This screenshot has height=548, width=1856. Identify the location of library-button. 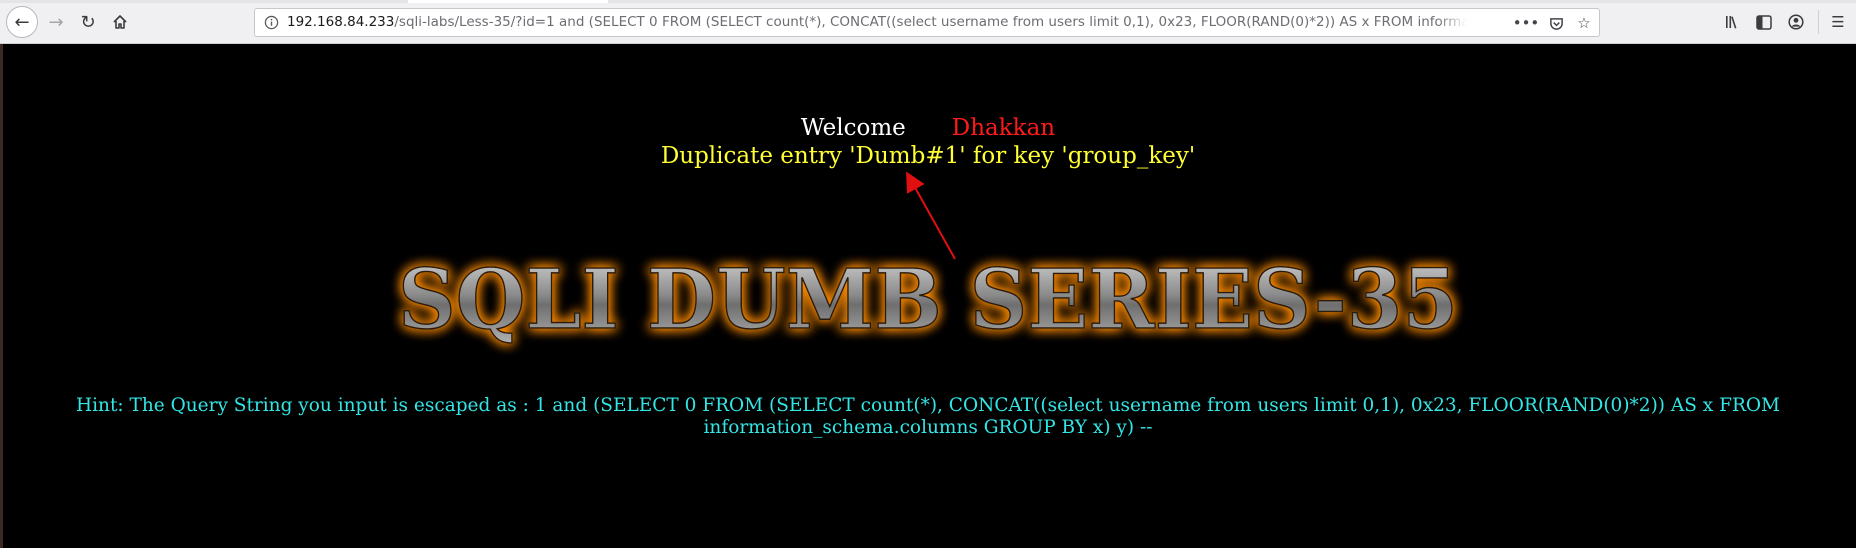
(1732, 22).